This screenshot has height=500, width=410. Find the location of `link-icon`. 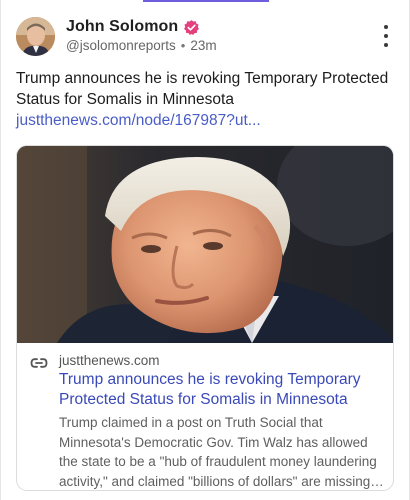

link-icon is located at coordinates (39, 362).